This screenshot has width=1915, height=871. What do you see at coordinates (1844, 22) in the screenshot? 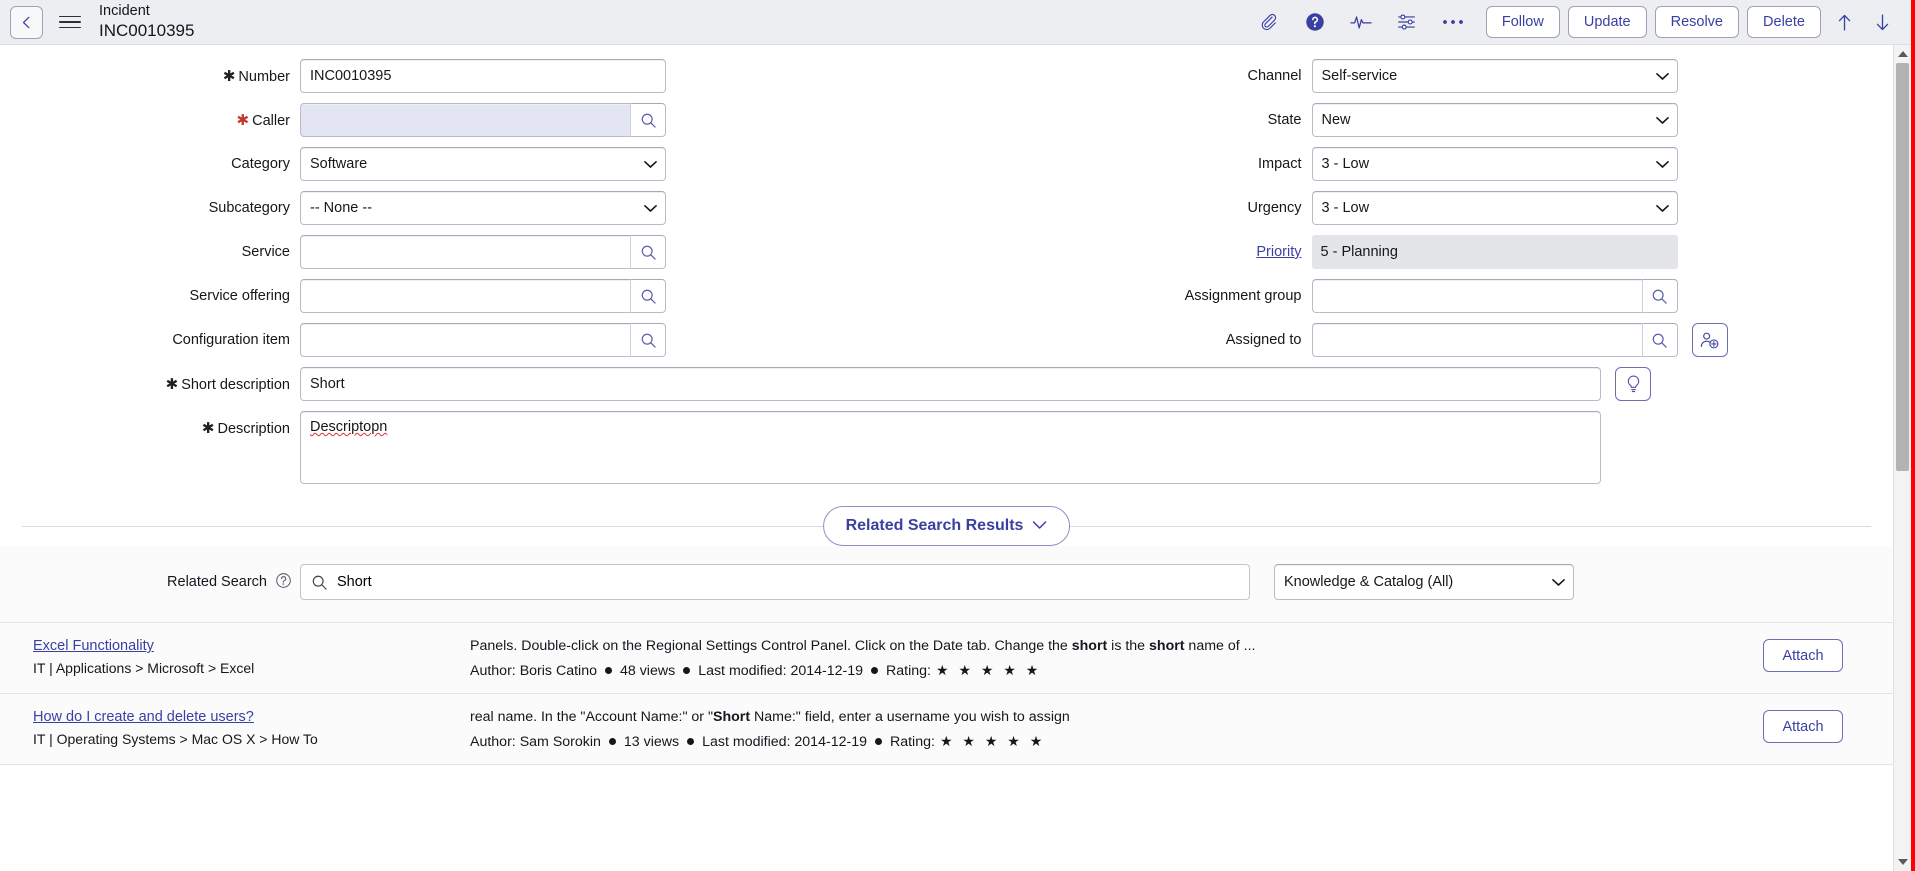
I see `previous-record-button` at bounding box center [1844, 22].